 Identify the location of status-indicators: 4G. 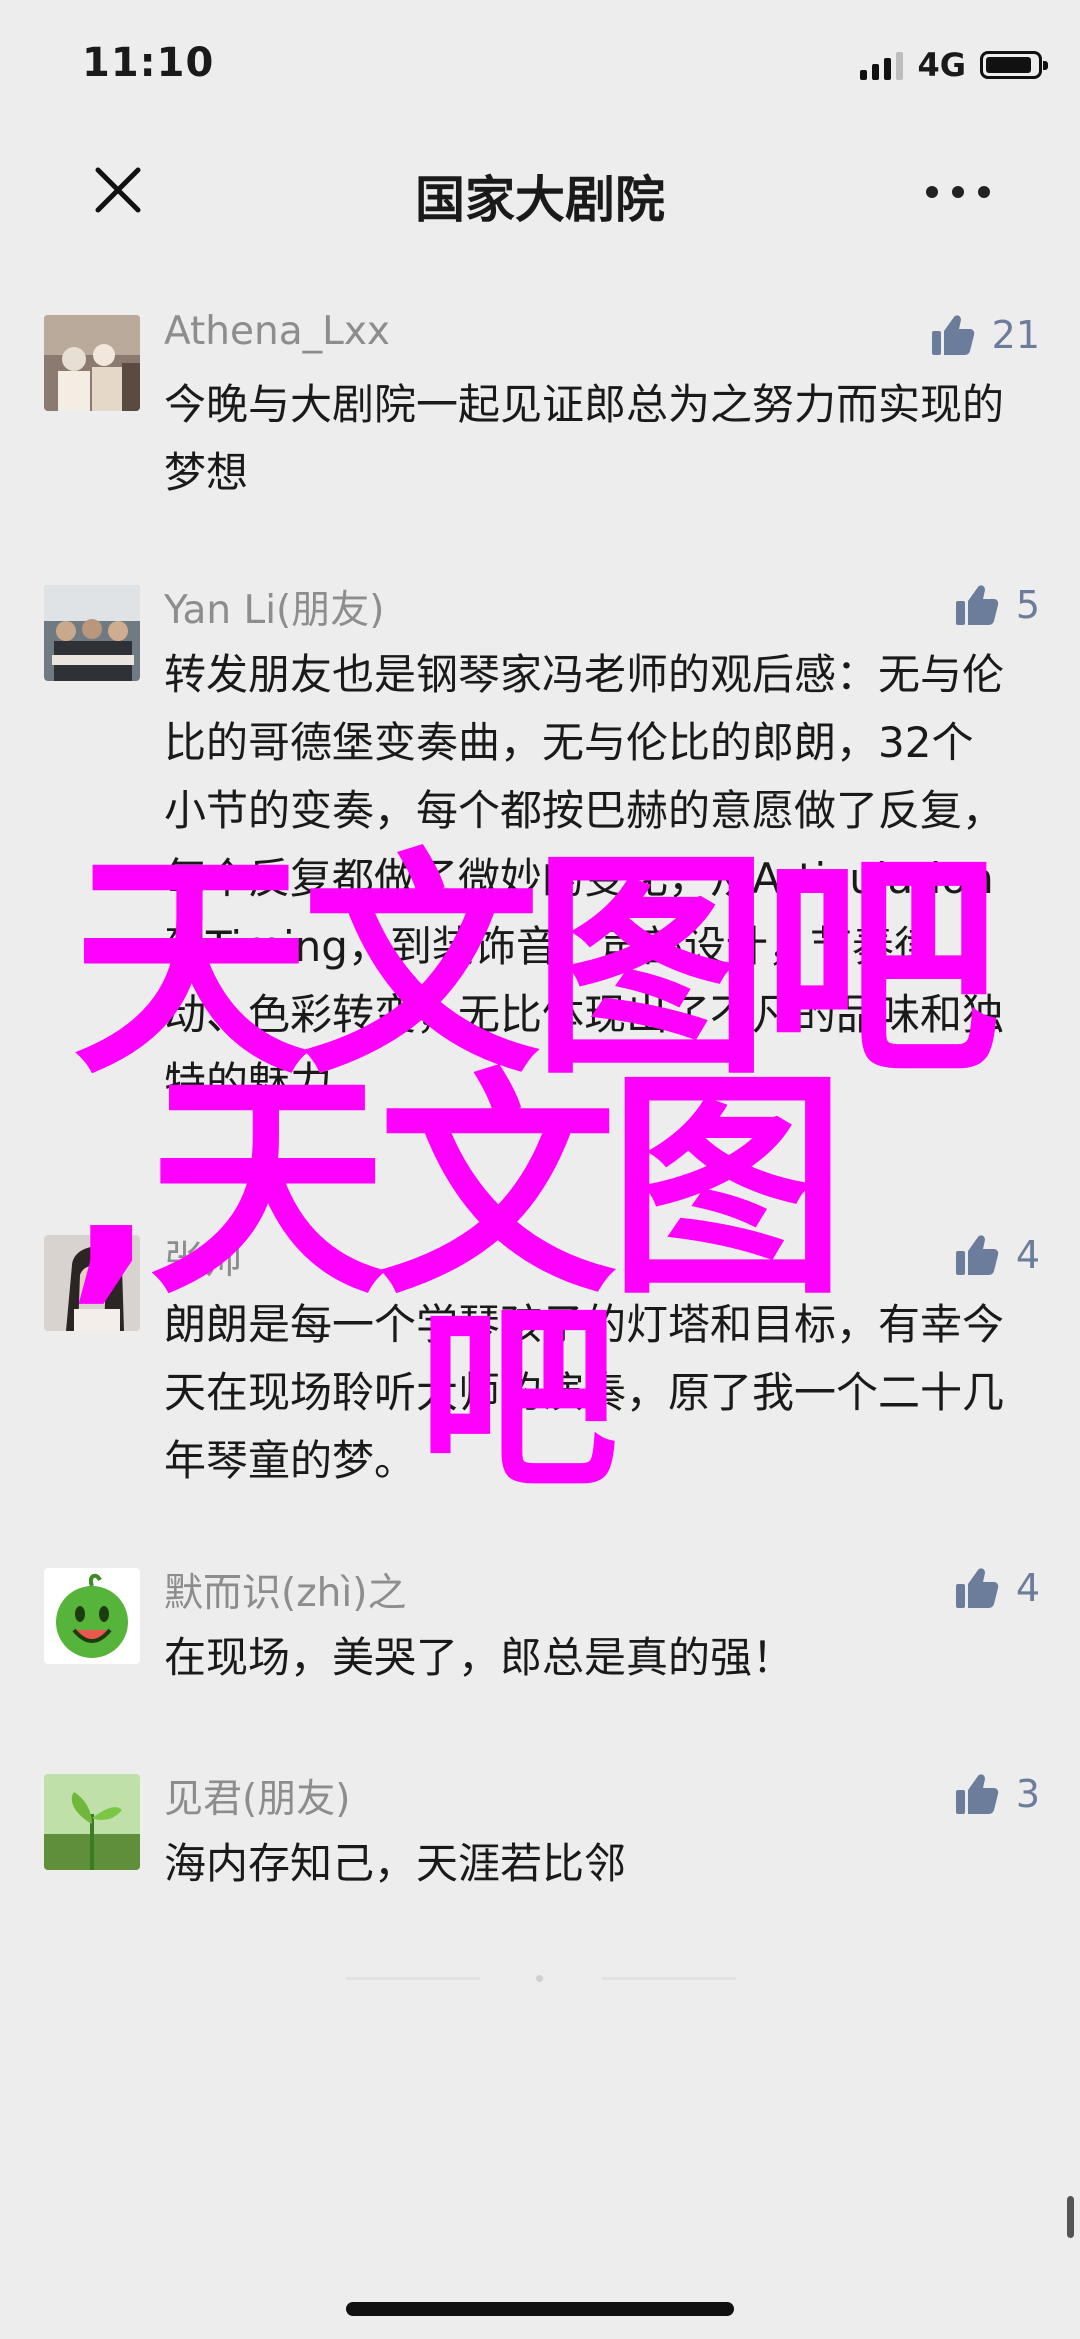
(954, 65).